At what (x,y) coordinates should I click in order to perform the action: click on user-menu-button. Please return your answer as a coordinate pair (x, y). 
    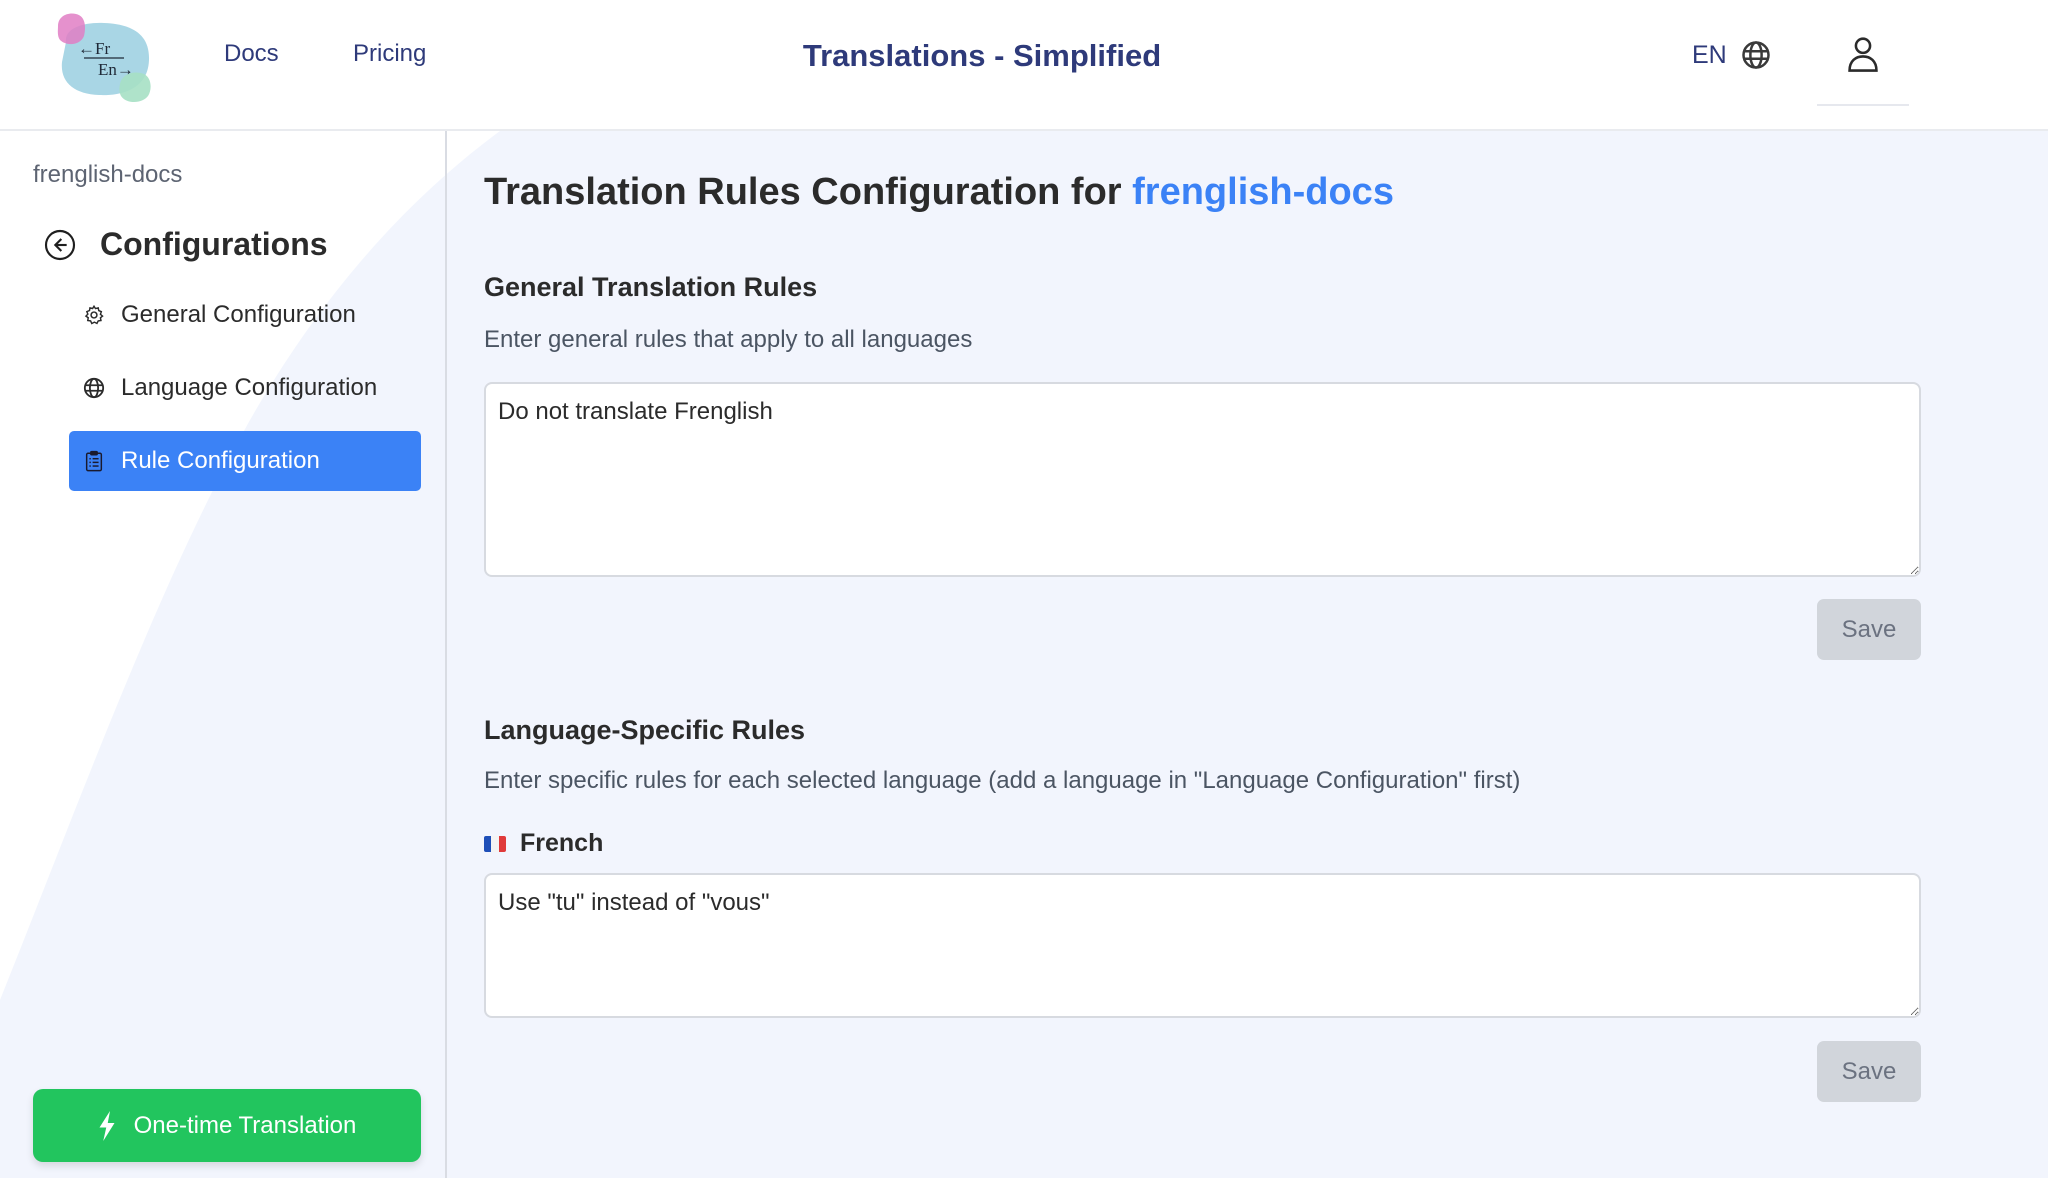
    Looking at the image, I should click on (1863, 68).